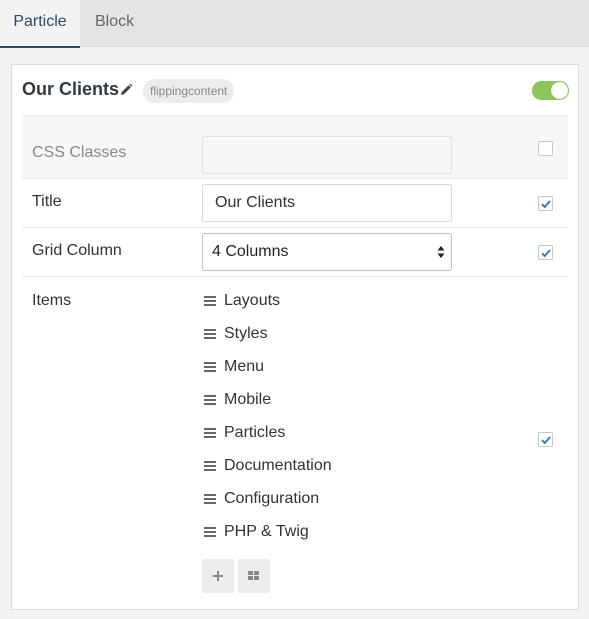  I want to click on items-override-checkbox, so click(545, 439).